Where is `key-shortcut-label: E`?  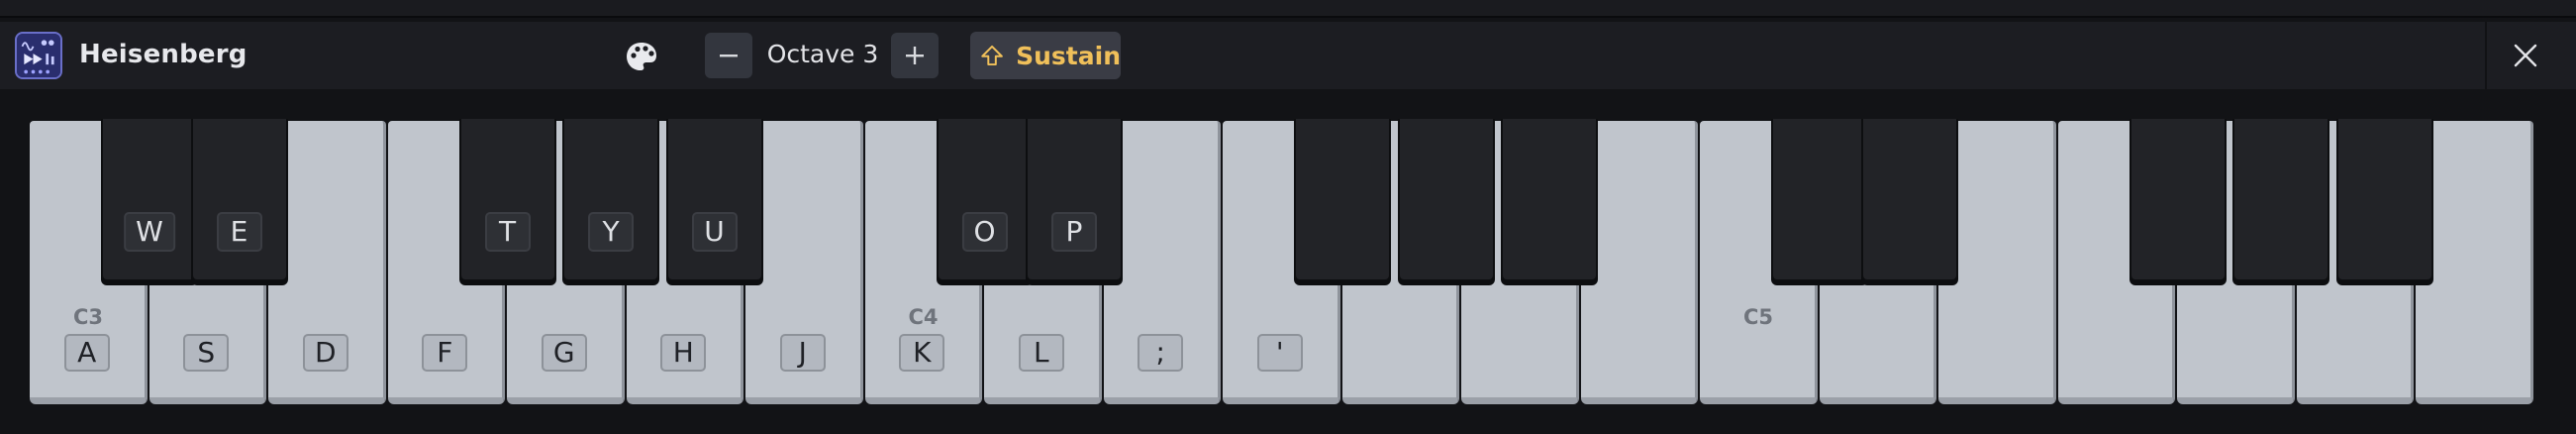 key-shortcut-label: E is located at coordinates (239, 232).